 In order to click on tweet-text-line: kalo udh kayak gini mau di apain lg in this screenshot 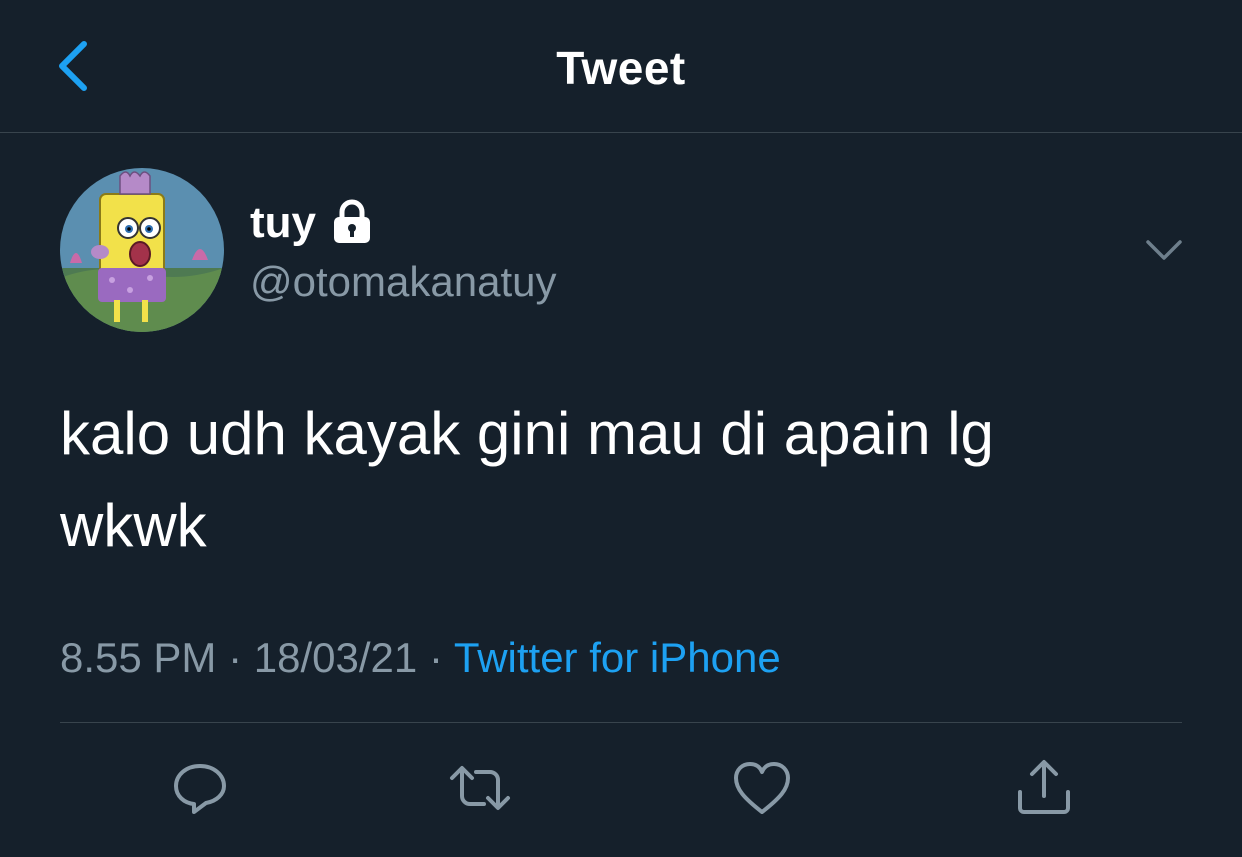, I will do `click(527, 433)`.